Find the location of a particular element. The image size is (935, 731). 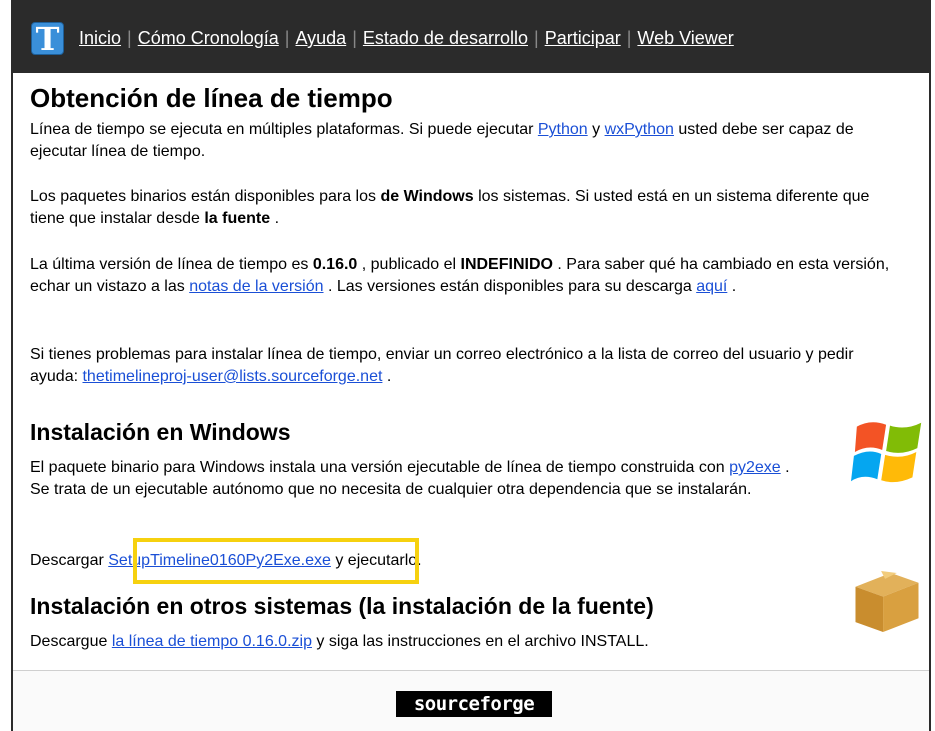

nav-link-como-cronologia: Cómo Cronología is located at coordinates (208, 38).